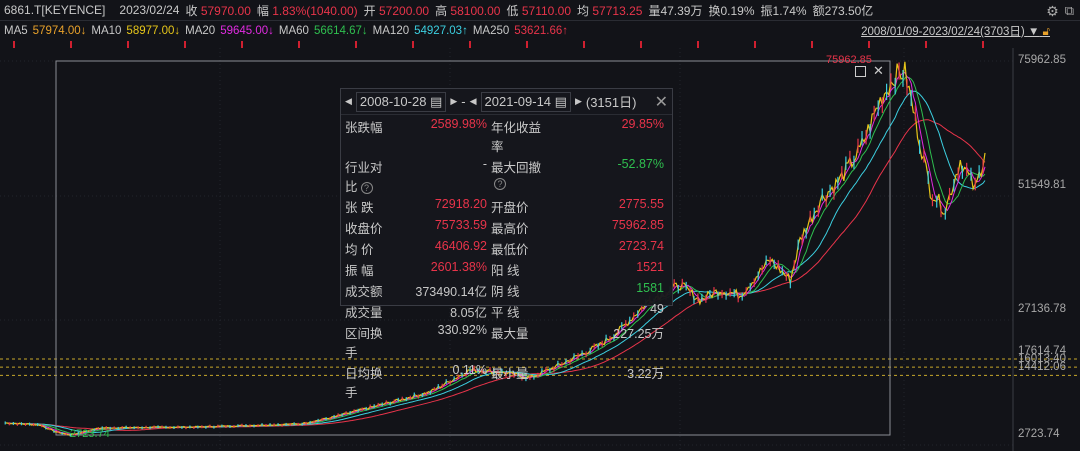 This screenshot has width=1080, height=451. Describe the element at coordinates (578, 101) in the screenshot. I see `end-next-icon: ▶` at that location.